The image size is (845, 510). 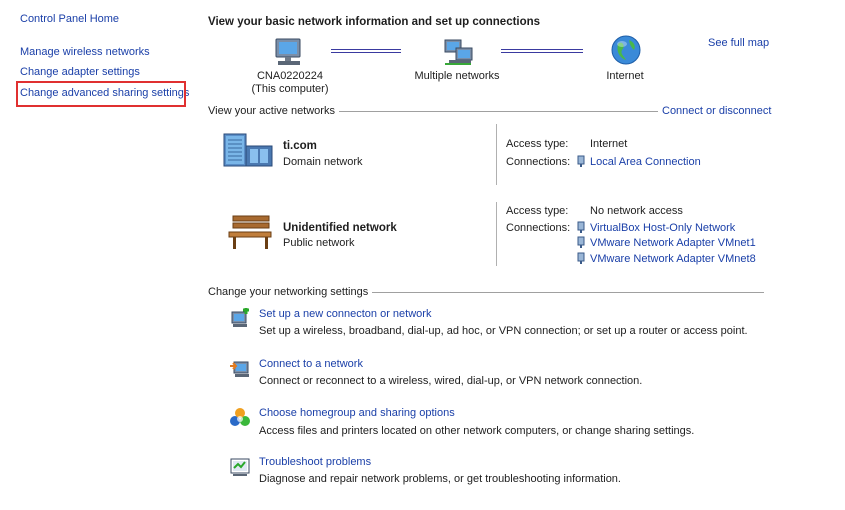 What do you see at coordinates (626, 50) in the screenshot?
I see `globe-icon` at bounding box center [626, 50].